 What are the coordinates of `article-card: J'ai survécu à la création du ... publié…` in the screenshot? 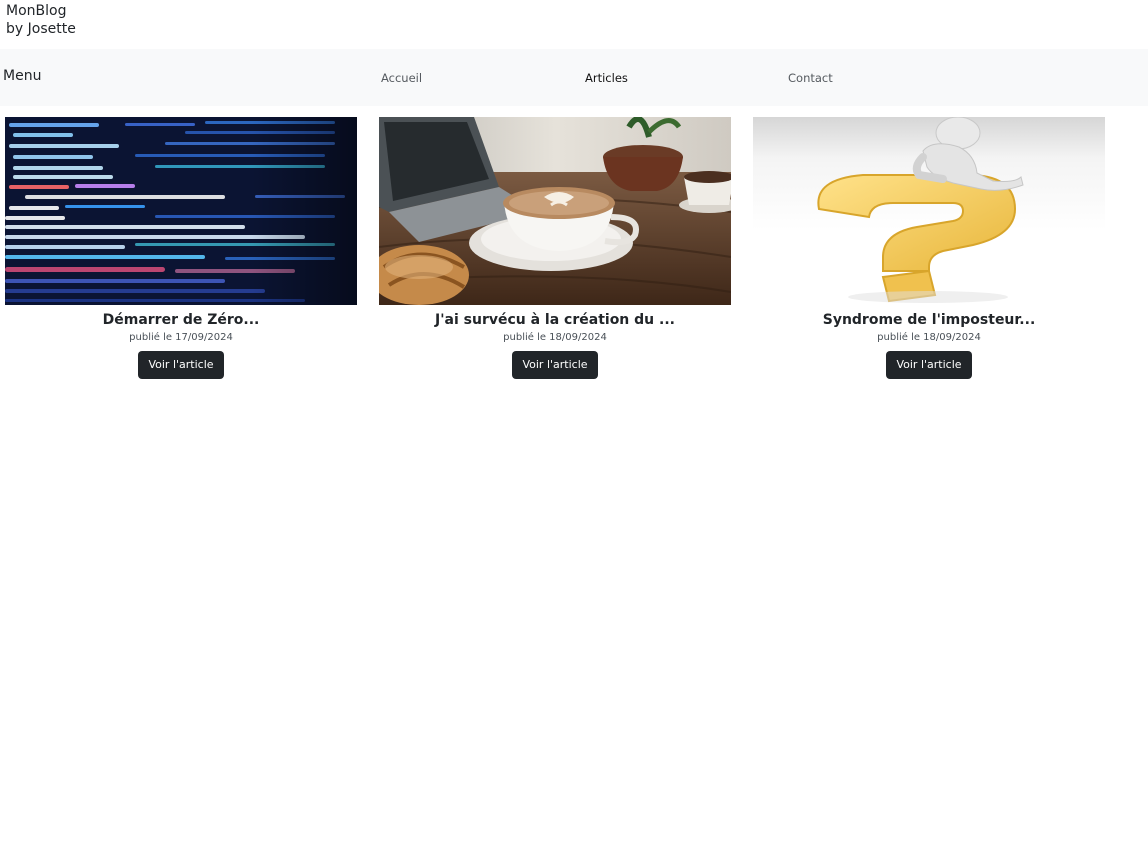 It's located at (555, 248).